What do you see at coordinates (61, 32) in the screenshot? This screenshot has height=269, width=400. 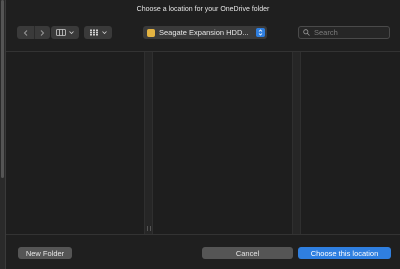 I see `columns-view-icon` at bounding box center [61, 32].